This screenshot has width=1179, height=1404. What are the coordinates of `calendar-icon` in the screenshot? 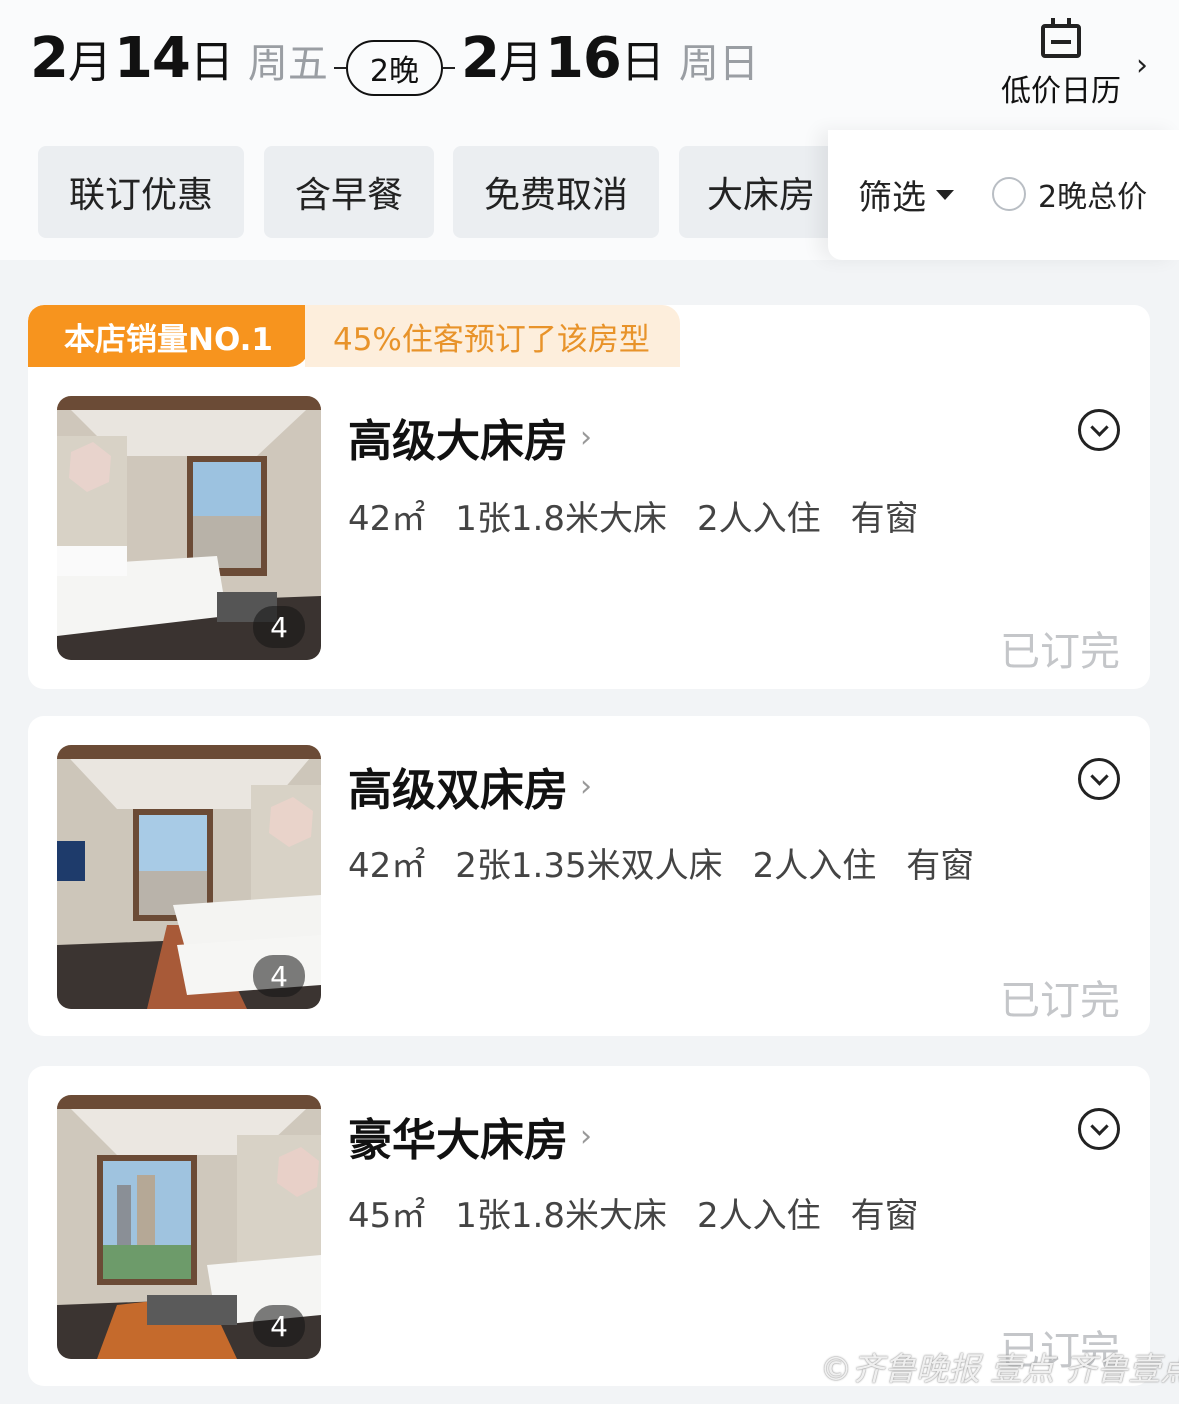 It's located at (1061, 38).